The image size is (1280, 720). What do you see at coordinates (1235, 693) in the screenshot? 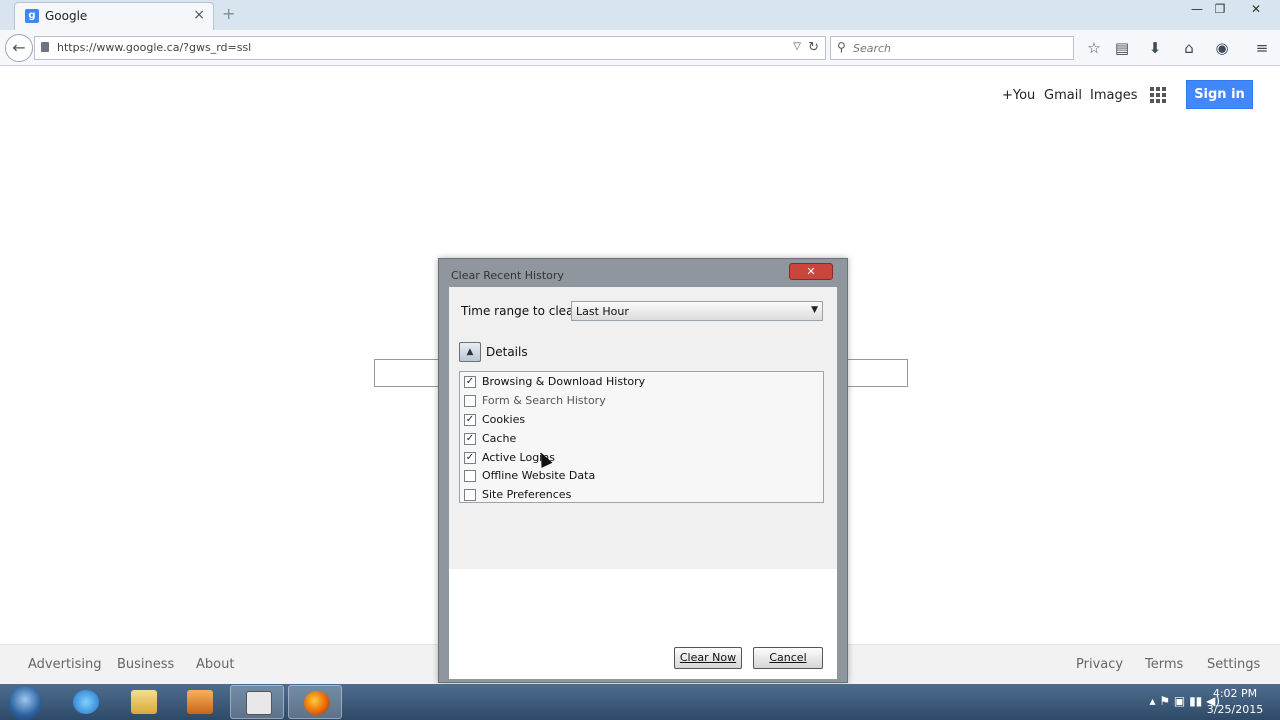
I see `clock-time: 4:02 PM` at bounding box center [1235, 693].